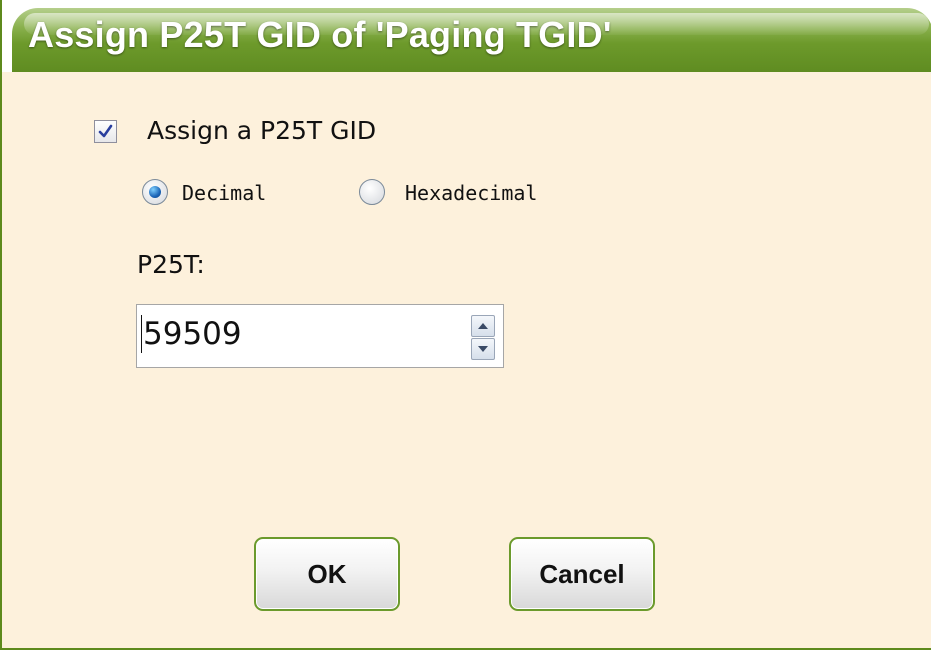 The width and height of the screenshot is (931, 650). I want to click on spin-up-button, so click(483, 326).